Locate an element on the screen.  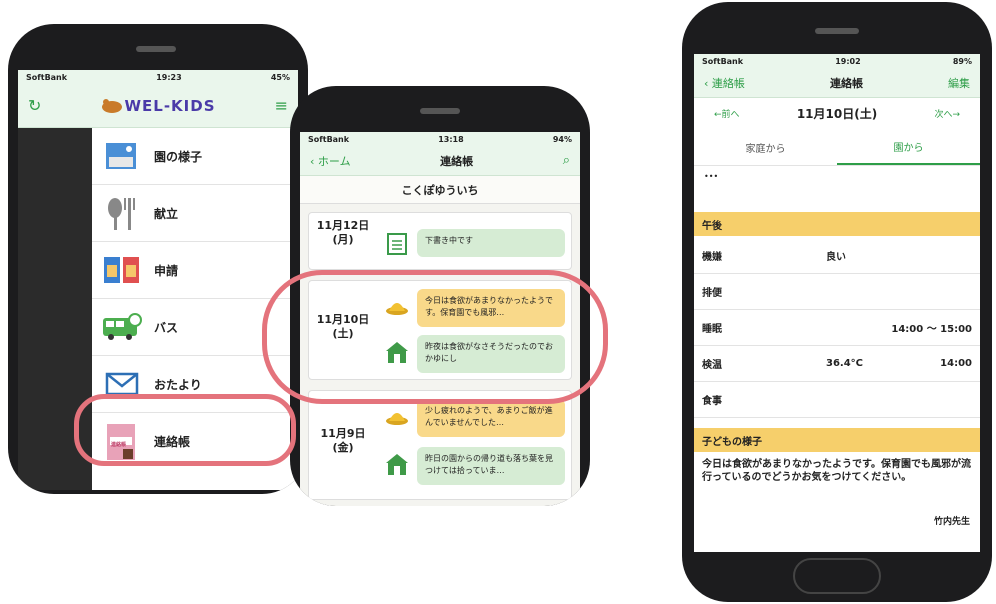
day-date: 11月9日 (金) is located at coordinates (343, 440).